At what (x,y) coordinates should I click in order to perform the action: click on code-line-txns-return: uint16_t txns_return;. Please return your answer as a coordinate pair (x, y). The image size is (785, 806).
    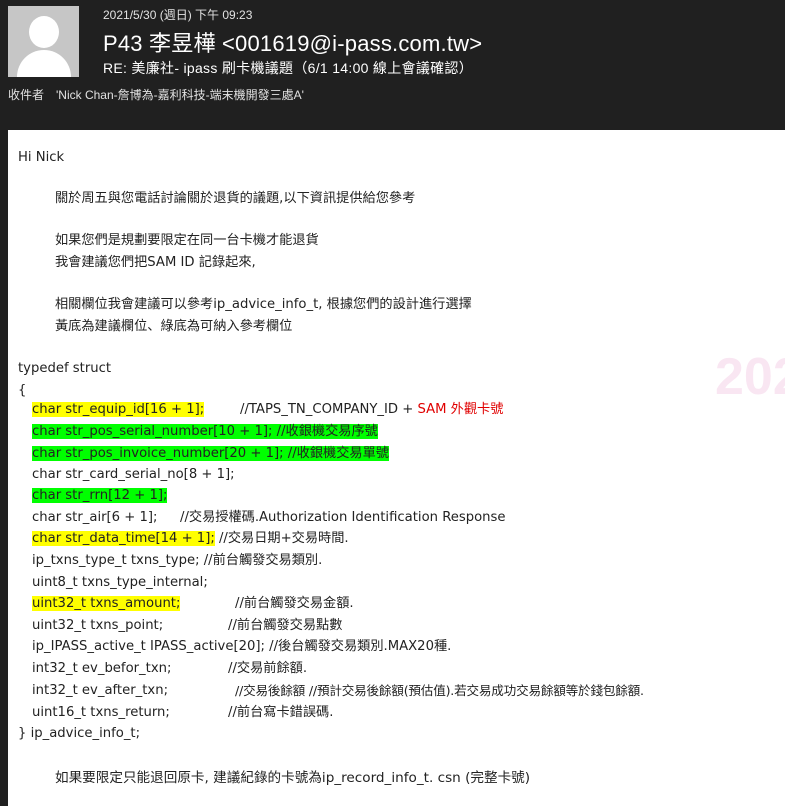
    Looking at the image, I should click on (101, 712).